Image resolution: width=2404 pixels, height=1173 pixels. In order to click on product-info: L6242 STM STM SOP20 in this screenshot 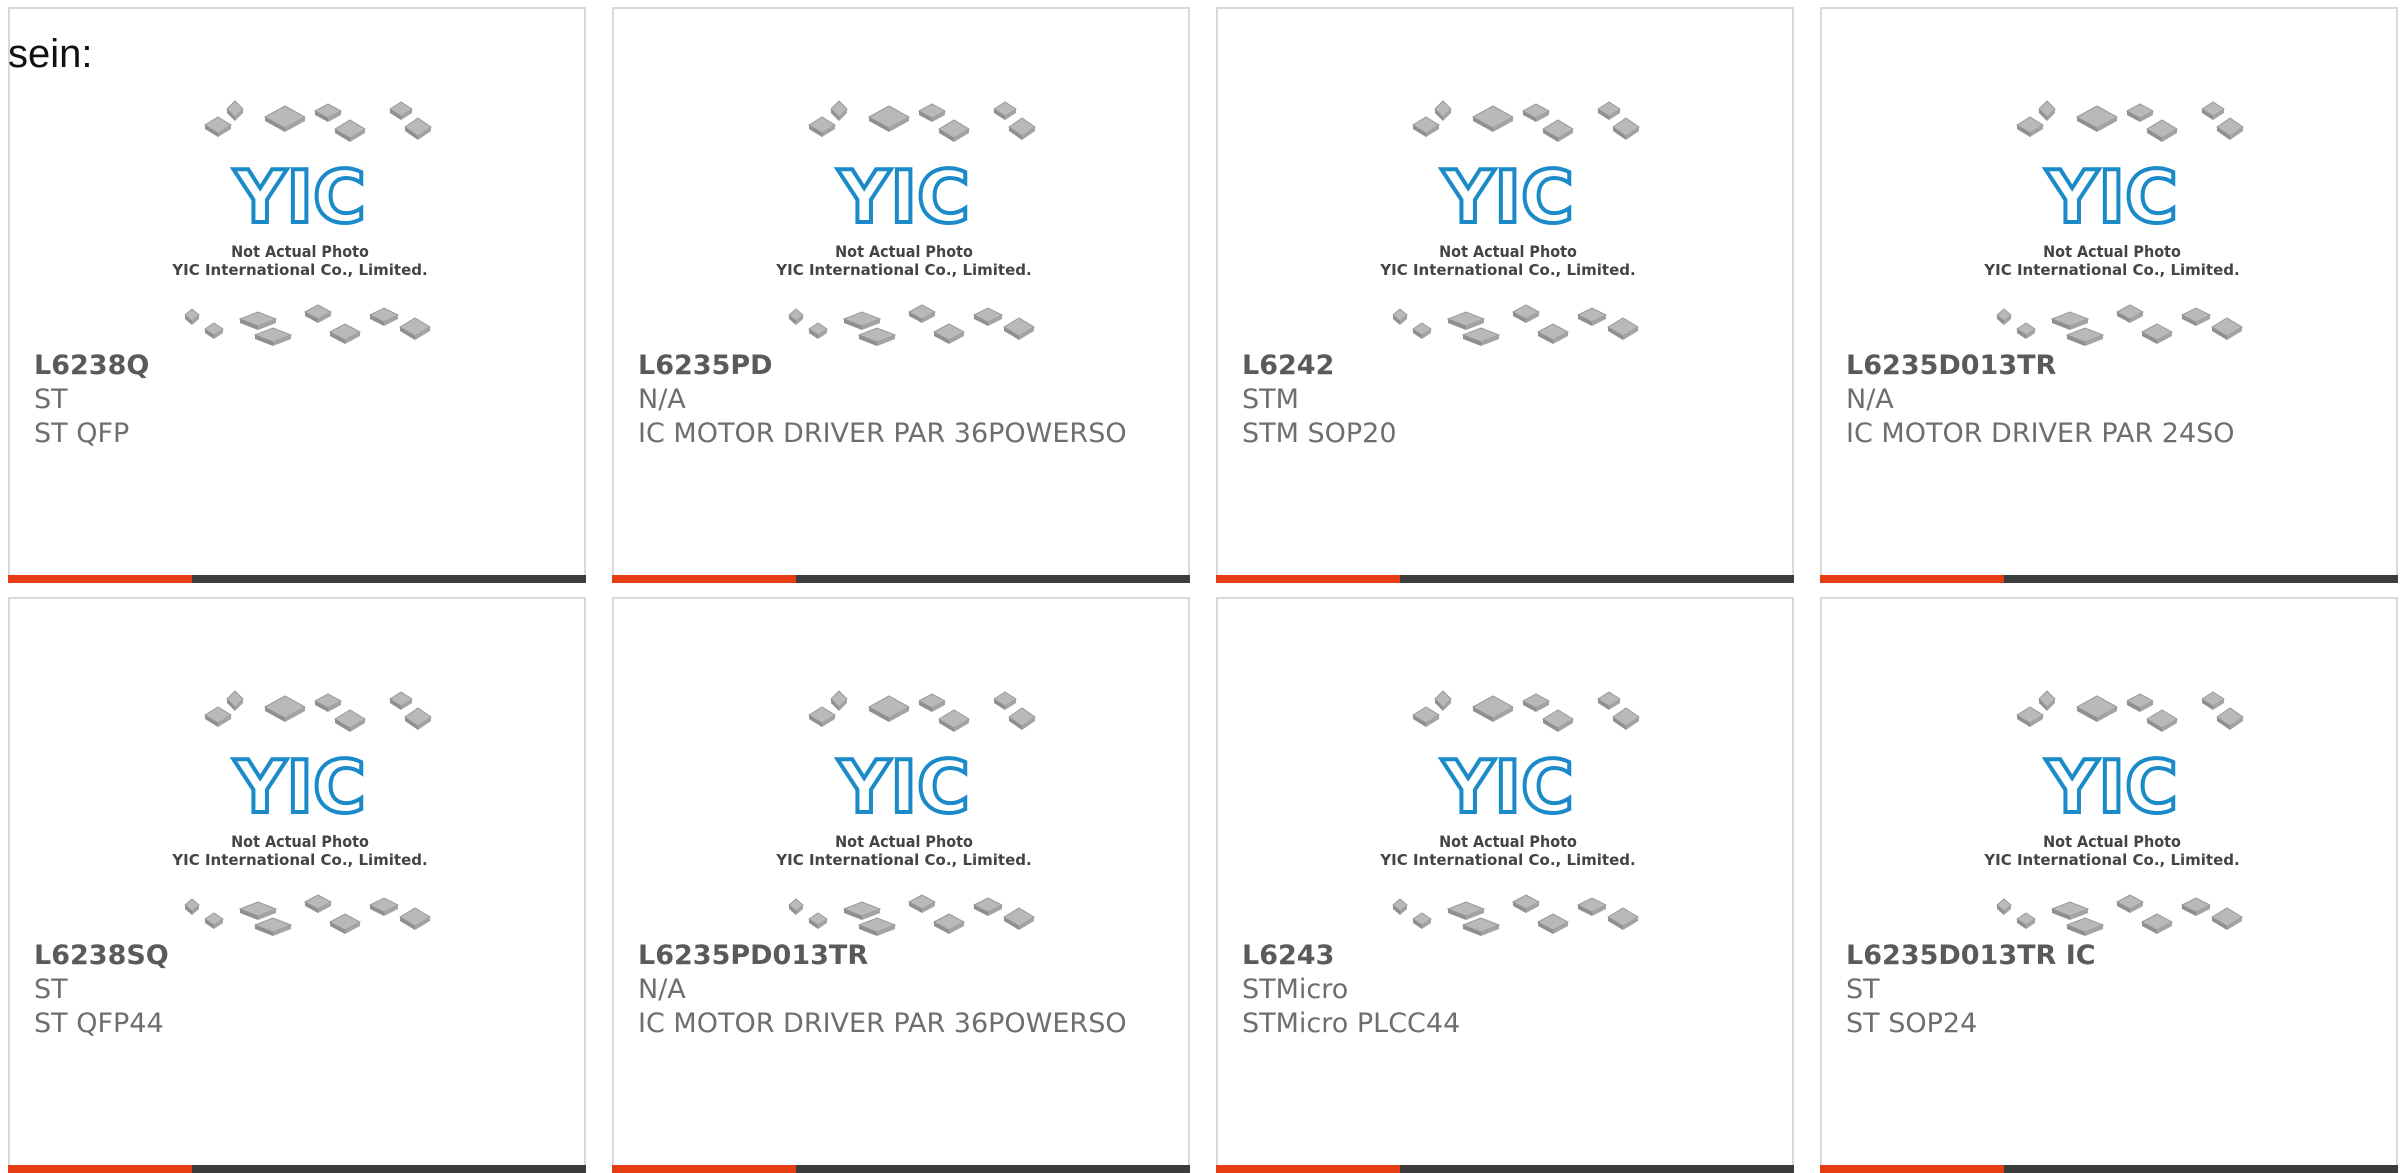, I will do `click(1507, 400)`.